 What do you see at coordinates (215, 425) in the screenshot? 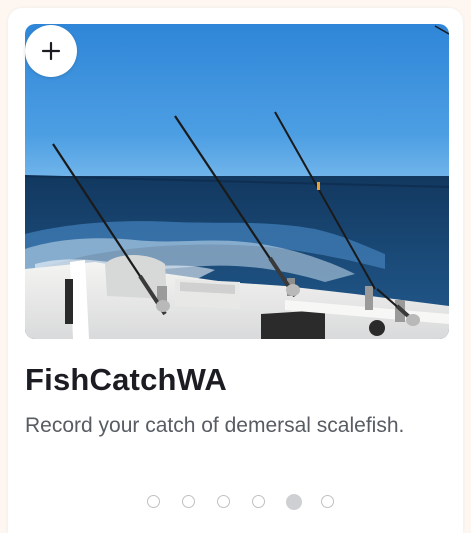
I see `app-description: Record your catch of demersal scalefish.` at bounding box center [215, 425].